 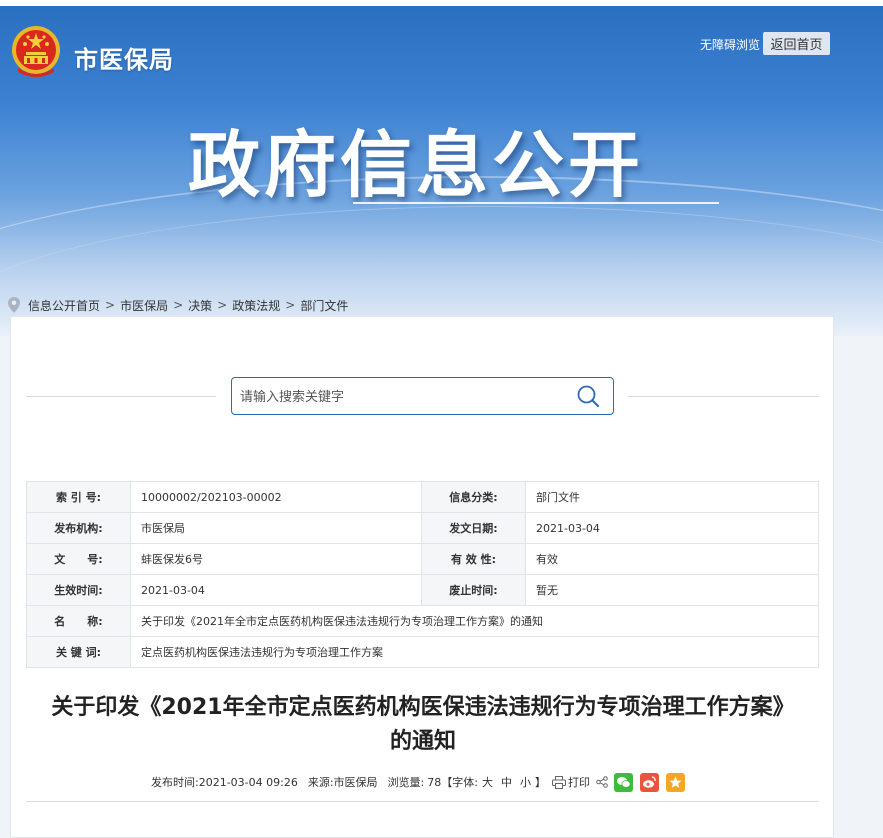 I want to click on views-label: 浏览量:, so click(x=406, y=782).